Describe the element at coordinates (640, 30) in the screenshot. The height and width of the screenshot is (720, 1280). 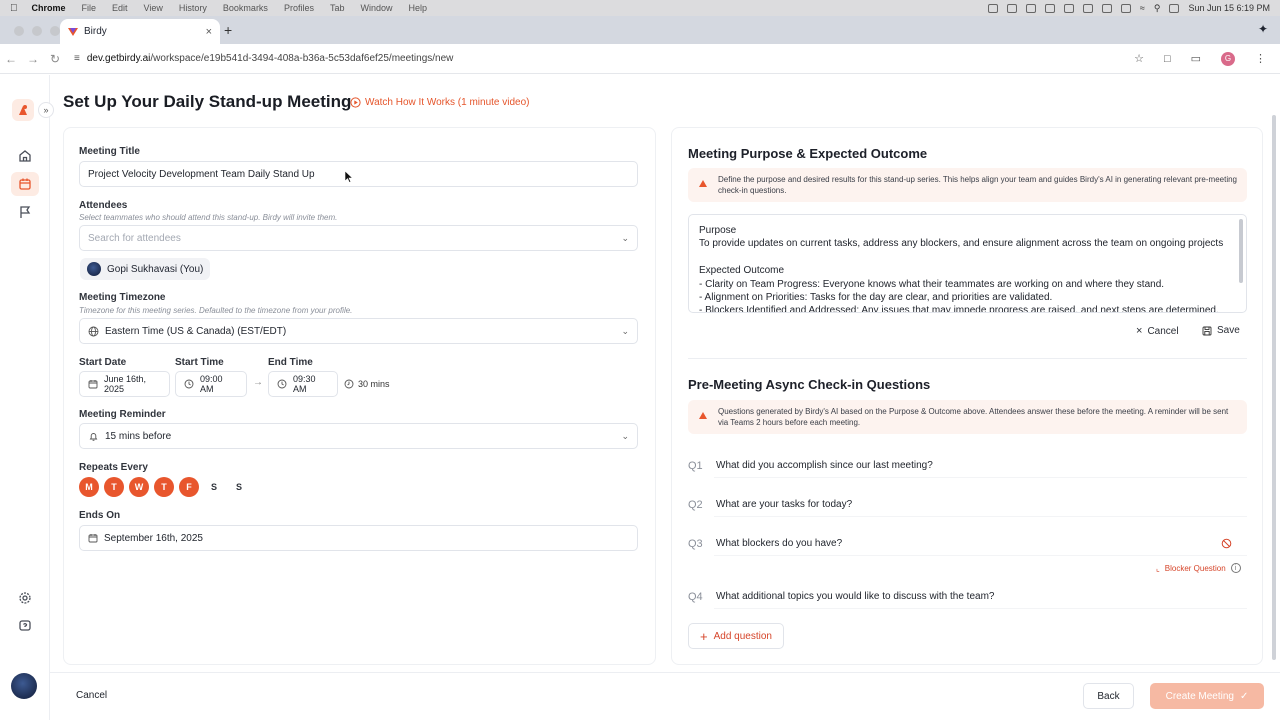
I see `browser-tab-strip: Birdy × + ✦` at that location.